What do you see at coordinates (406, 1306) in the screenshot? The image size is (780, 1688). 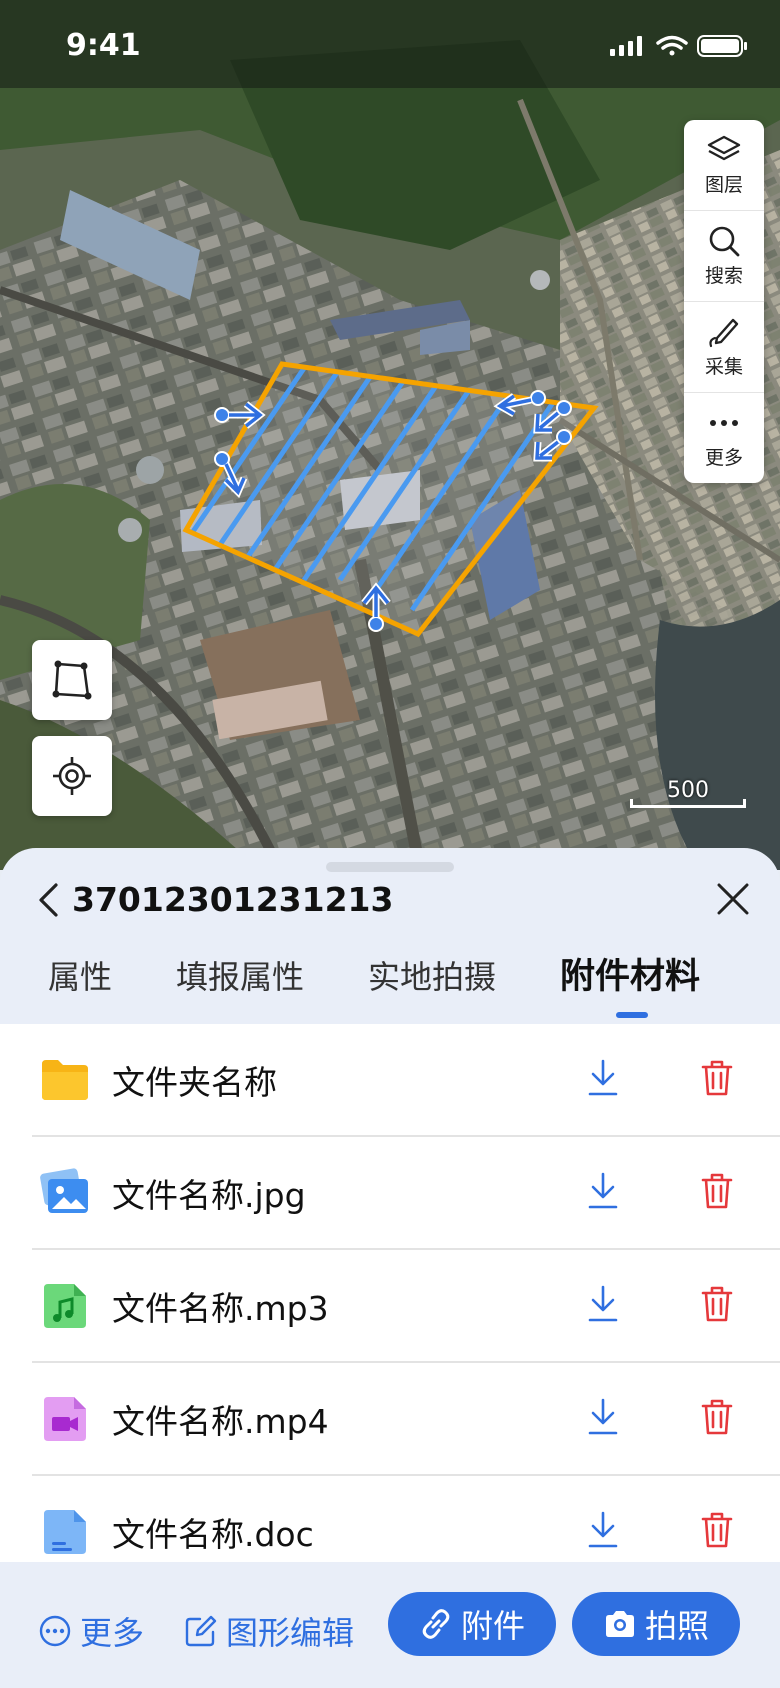 I see `list-item: 文件名称.mp3` at bounding box center [406, 1306].